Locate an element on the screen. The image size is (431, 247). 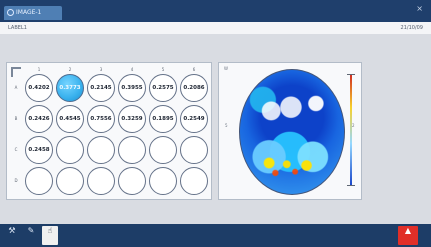
wrench-icon: ⚒ is located at coordinates (12, 230).